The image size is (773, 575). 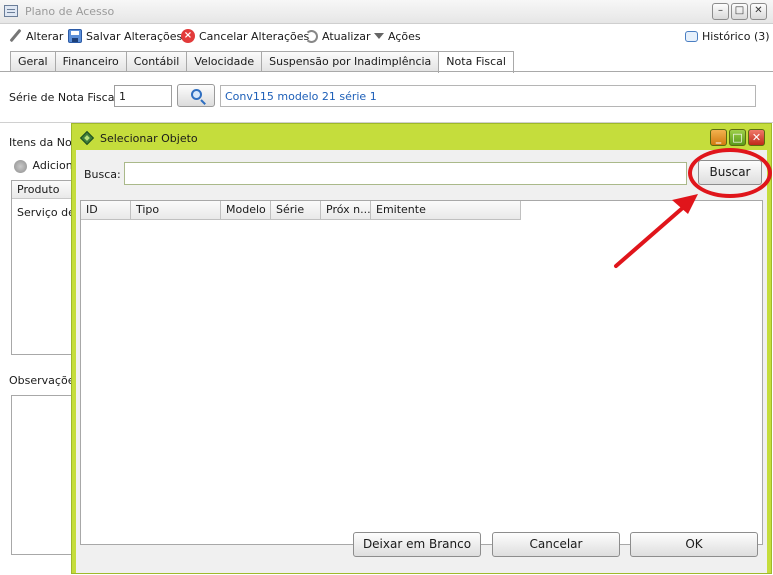 I want to click on tab-suspensao: Suspensão por Inadimplência, so click(x=350, y=61).